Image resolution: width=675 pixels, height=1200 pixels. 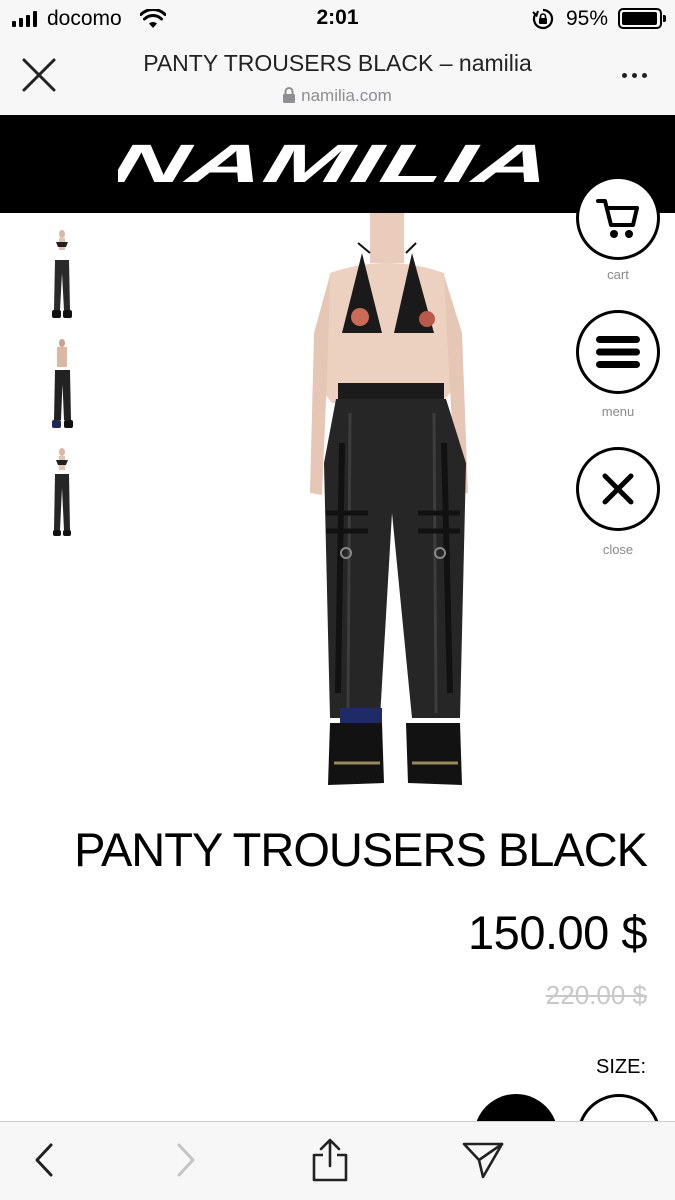 What do you see at coordinates (63, 276) in the screenshot?
I see `thumbnail-front` at bounding box center [63, 276].